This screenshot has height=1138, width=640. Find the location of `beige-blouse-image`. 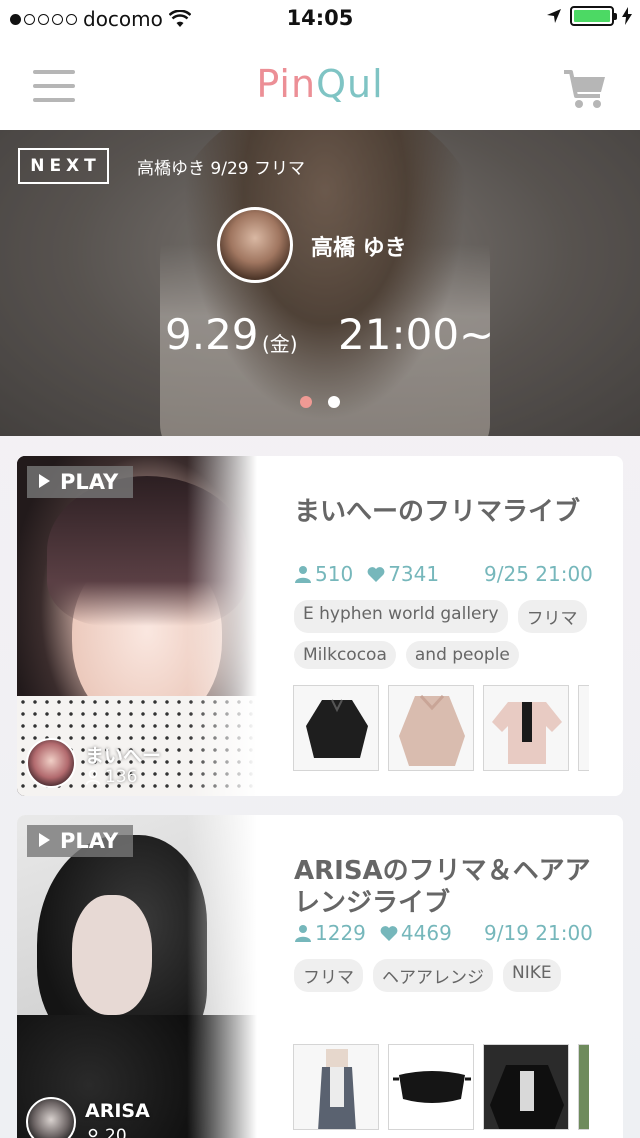

beige-blouse-image is located at coordinates (432, 730).